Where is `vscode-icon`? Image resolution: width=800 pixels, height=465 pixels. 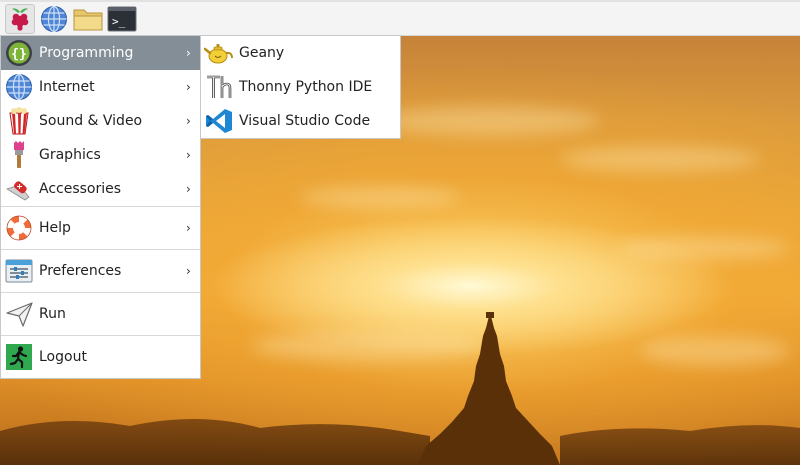 vscode-icon is located at coordinates (219, 121).